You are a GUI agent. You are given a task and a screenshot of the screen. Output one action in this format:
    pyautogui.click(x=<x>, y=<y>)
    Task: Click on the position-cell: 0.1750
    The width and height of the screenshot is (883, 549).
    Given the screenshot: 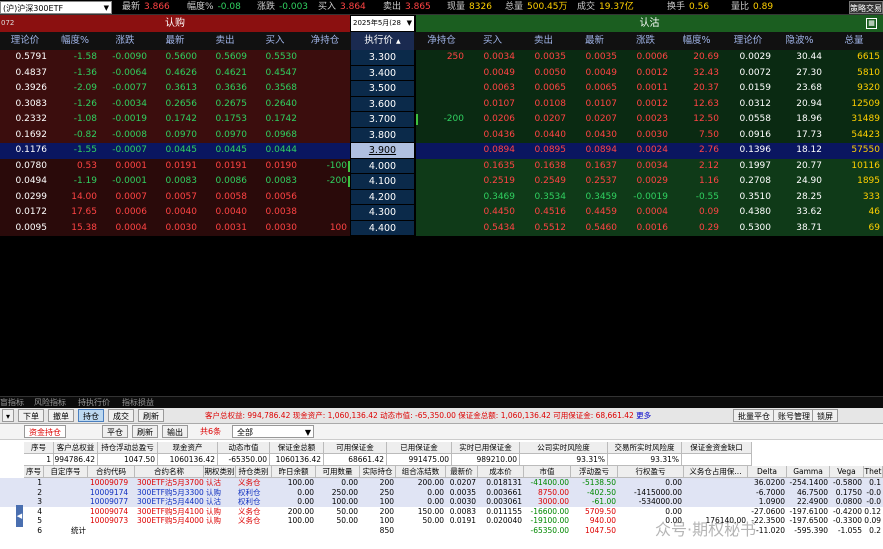 What is the action you would take?
    pyautogui.click(x=848, y=492)
    